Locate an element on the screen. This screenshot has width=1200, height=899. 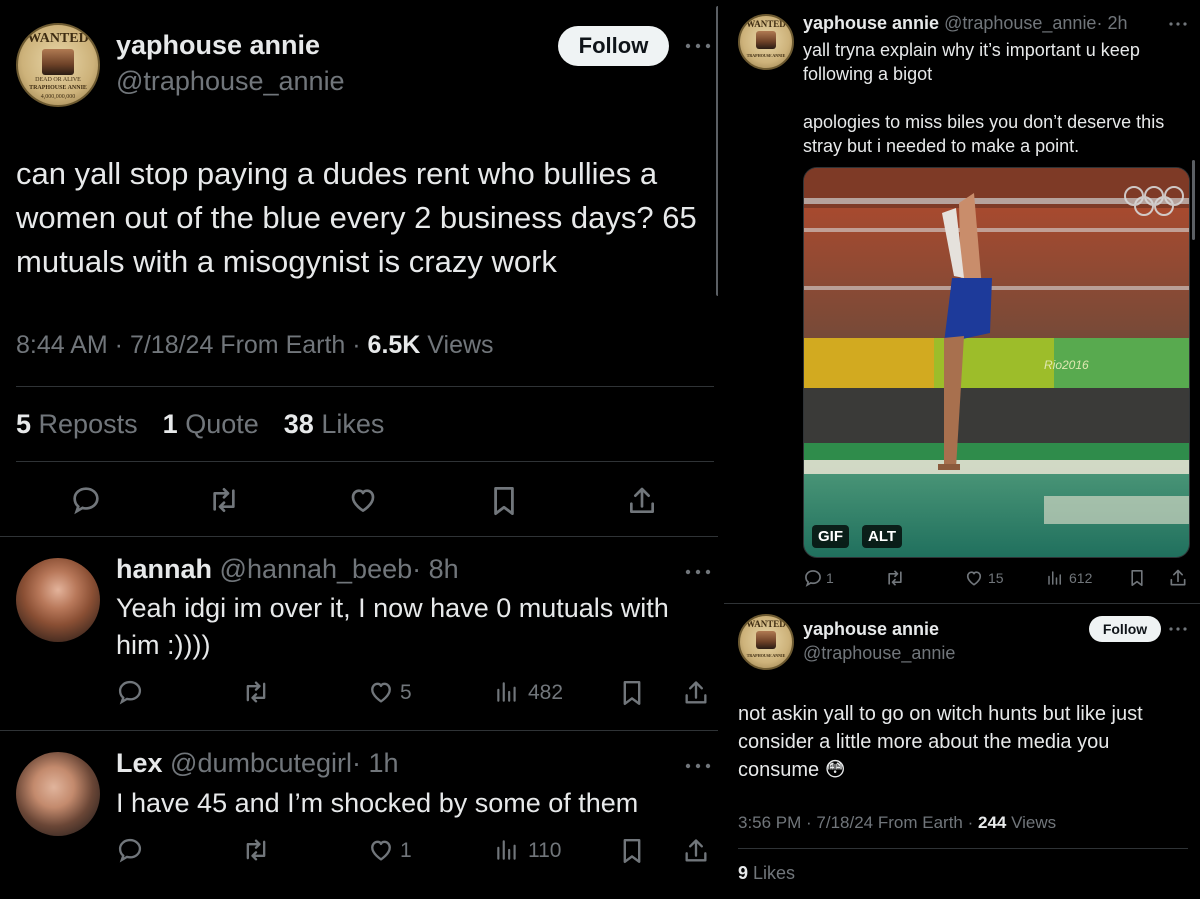
reply-author-name: hannah is located at coordinates (164, 569).